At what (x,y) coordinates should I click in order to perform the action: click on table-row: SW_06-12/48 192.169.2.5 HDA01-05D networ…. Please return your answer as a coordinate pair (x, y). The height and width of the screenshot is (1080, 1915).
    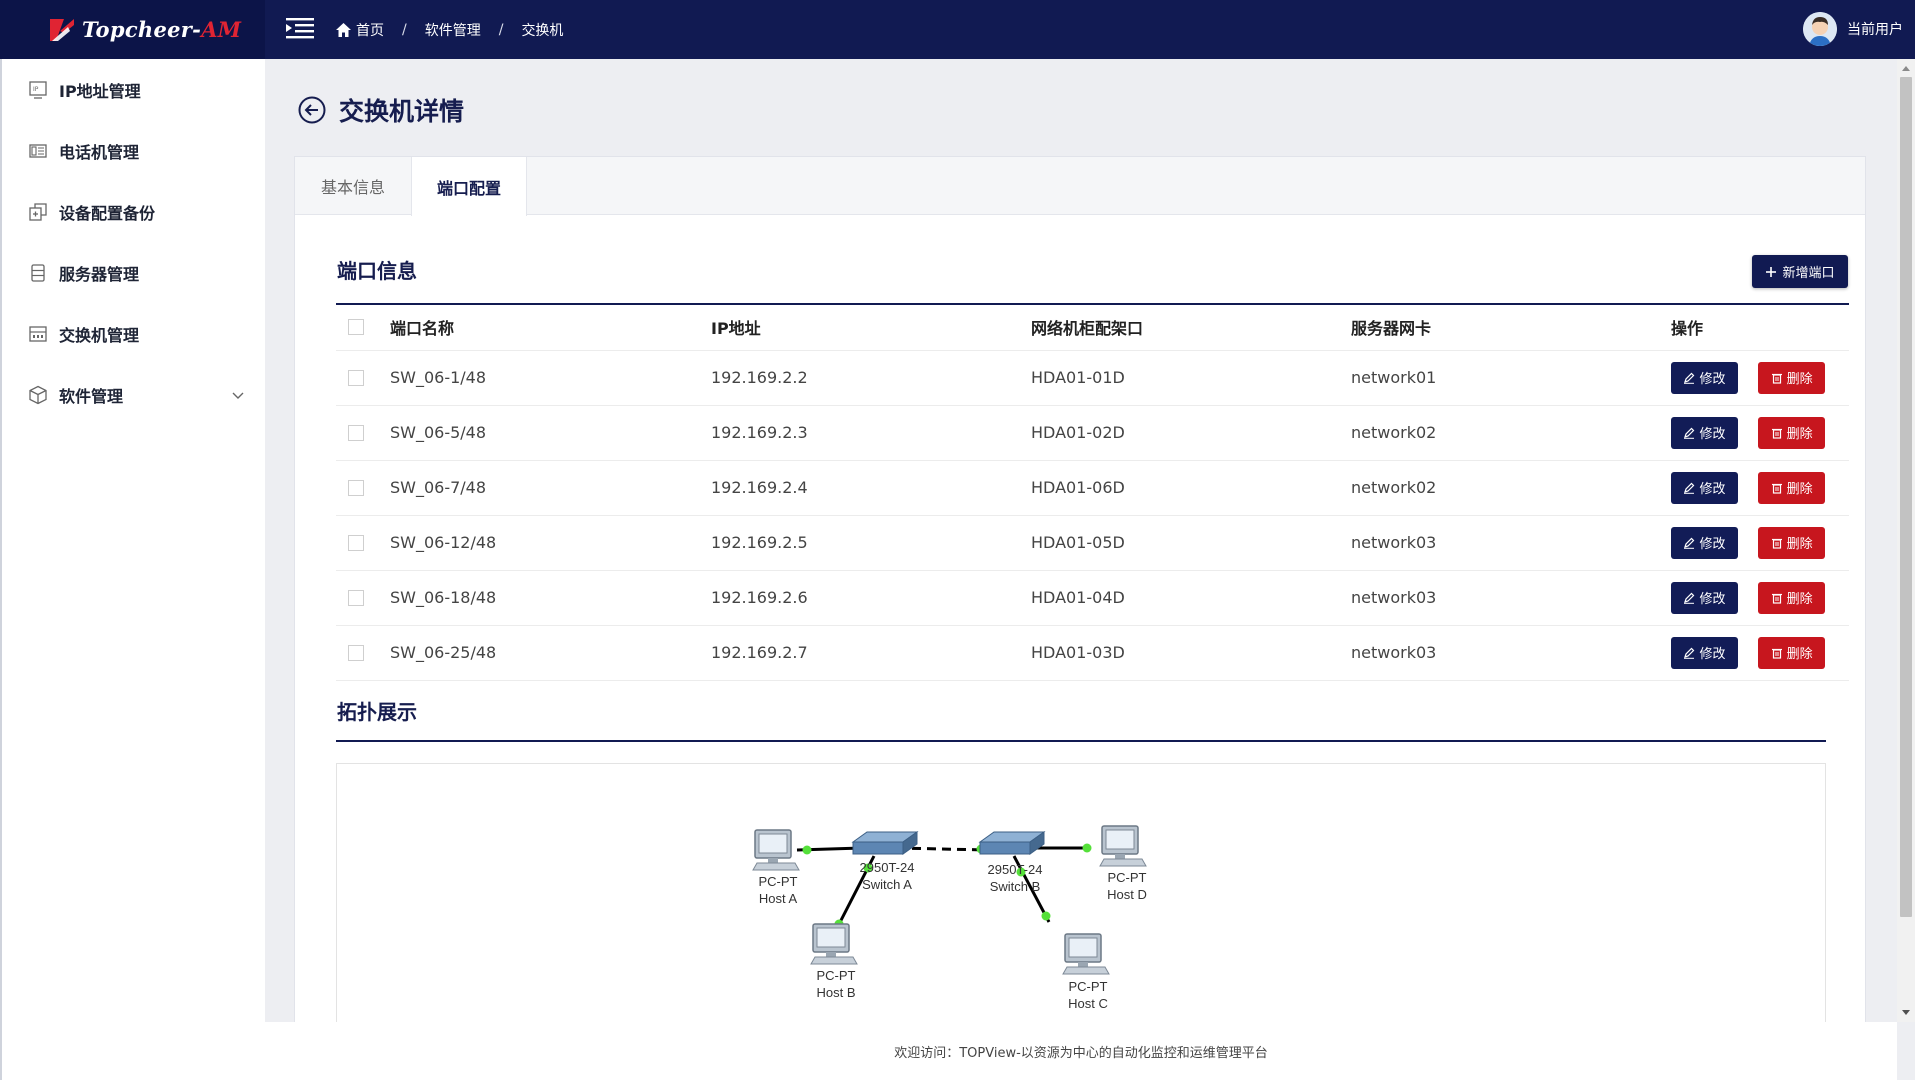
    Looking at the image, I should click on (1092, 543).